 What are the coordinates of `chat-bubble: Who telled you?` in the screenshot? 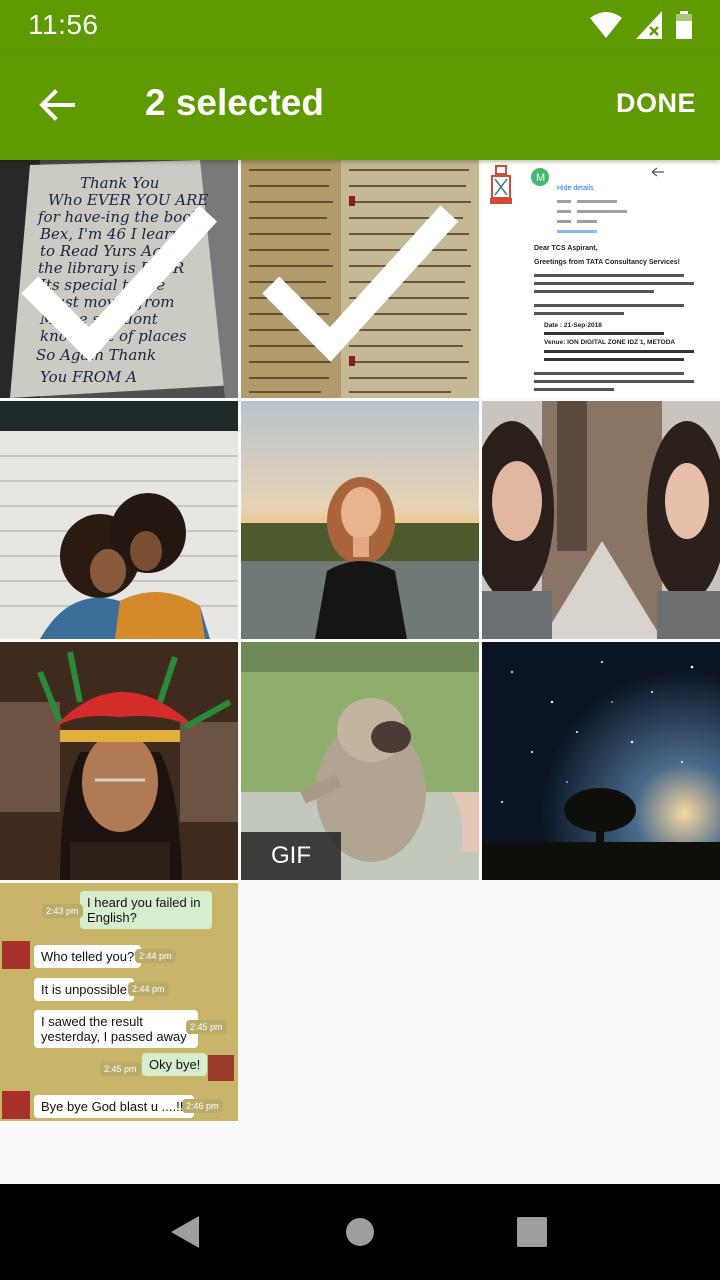 It's located at (88, 956).